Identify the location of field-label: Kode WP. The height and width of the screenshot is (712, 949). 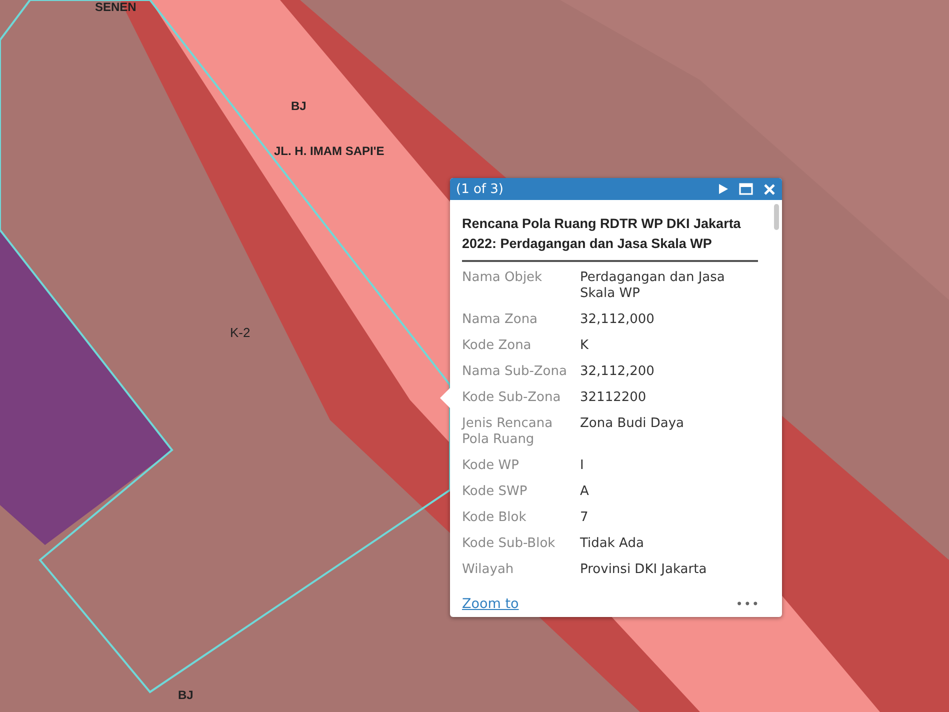
(491, 466).